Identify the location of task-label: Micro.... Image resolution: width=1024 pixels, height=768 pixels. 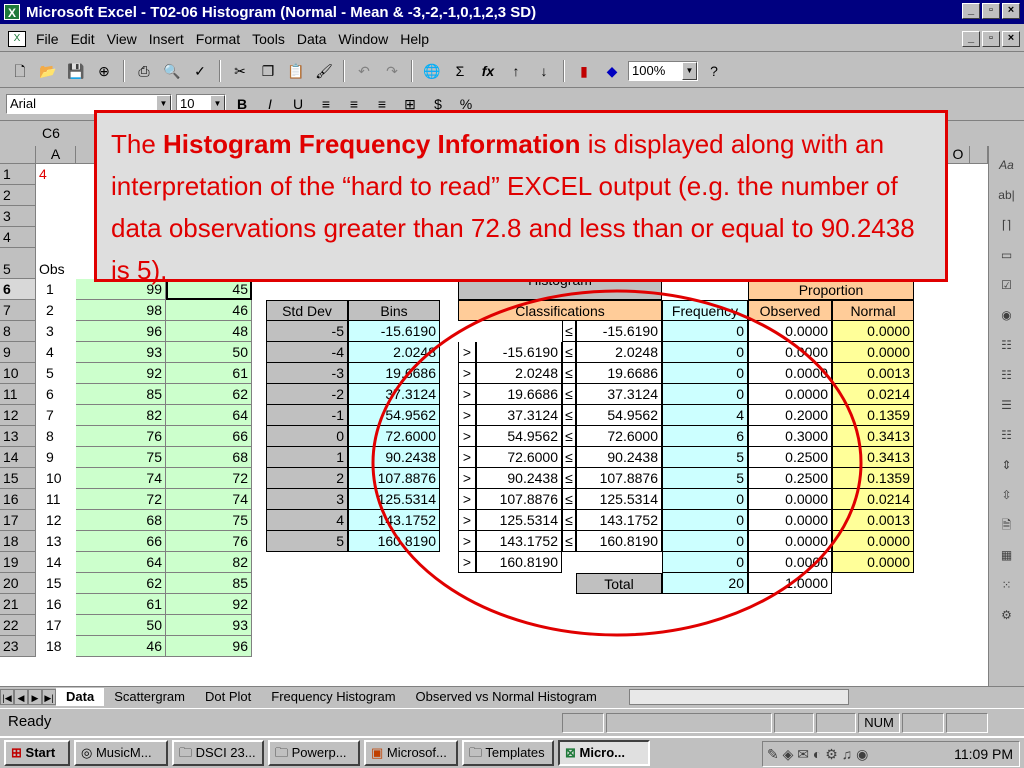
(602, 752).